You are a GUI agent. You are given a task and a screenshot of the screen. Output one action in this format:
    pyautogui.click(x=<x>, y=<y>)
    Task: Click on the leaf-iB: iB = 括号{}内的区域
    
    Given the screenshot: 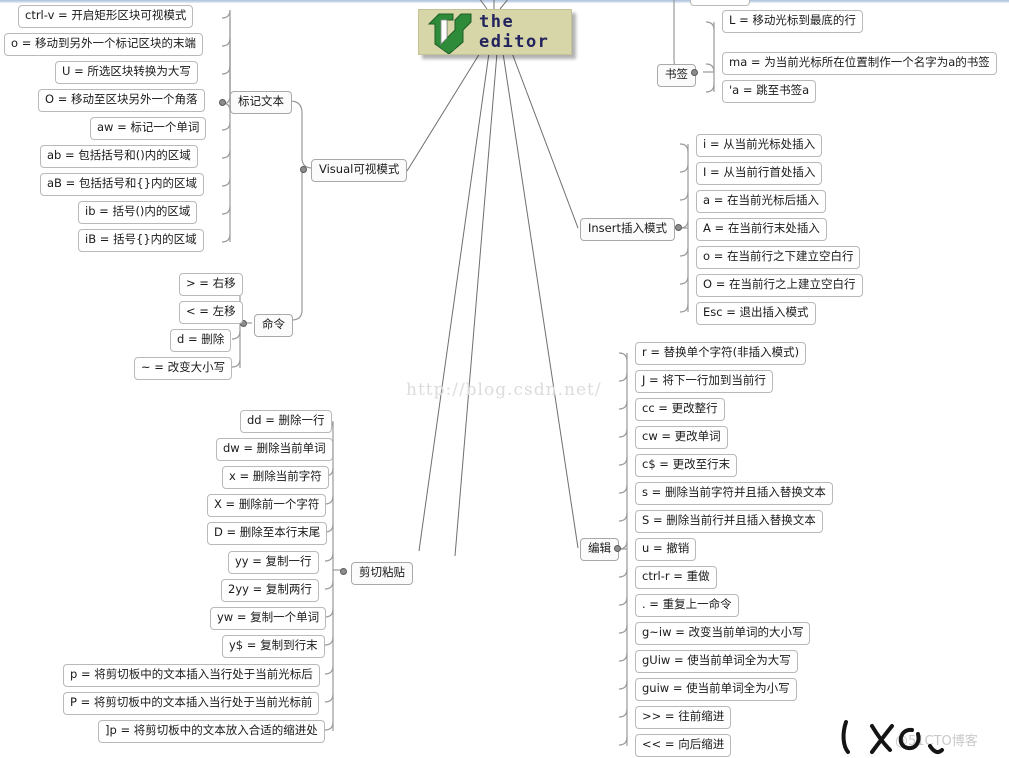 What is the action you would take?
    pyautogui.click(x=141, y=240)
    